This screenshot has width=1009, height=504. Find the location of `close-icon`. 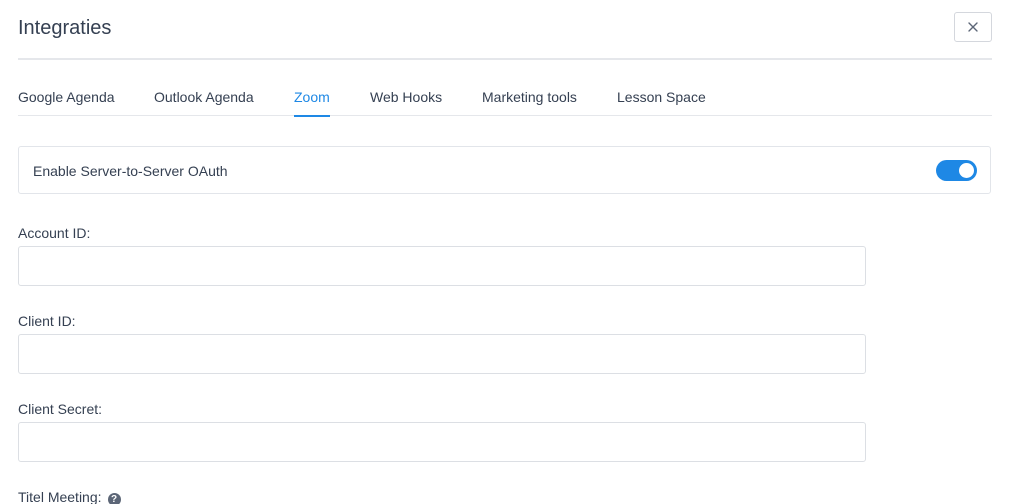

close-icon is located at coordinates (973, 27).